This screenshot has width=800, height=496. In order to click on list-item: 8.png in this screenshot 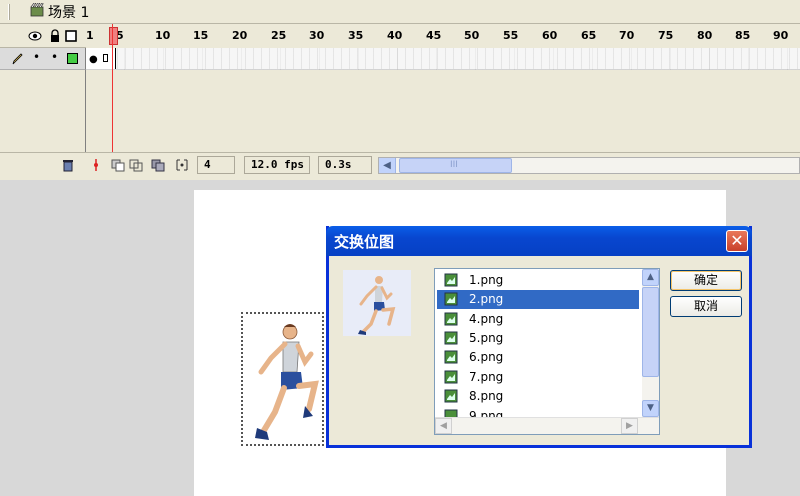, I will do `click(538, 396)`.